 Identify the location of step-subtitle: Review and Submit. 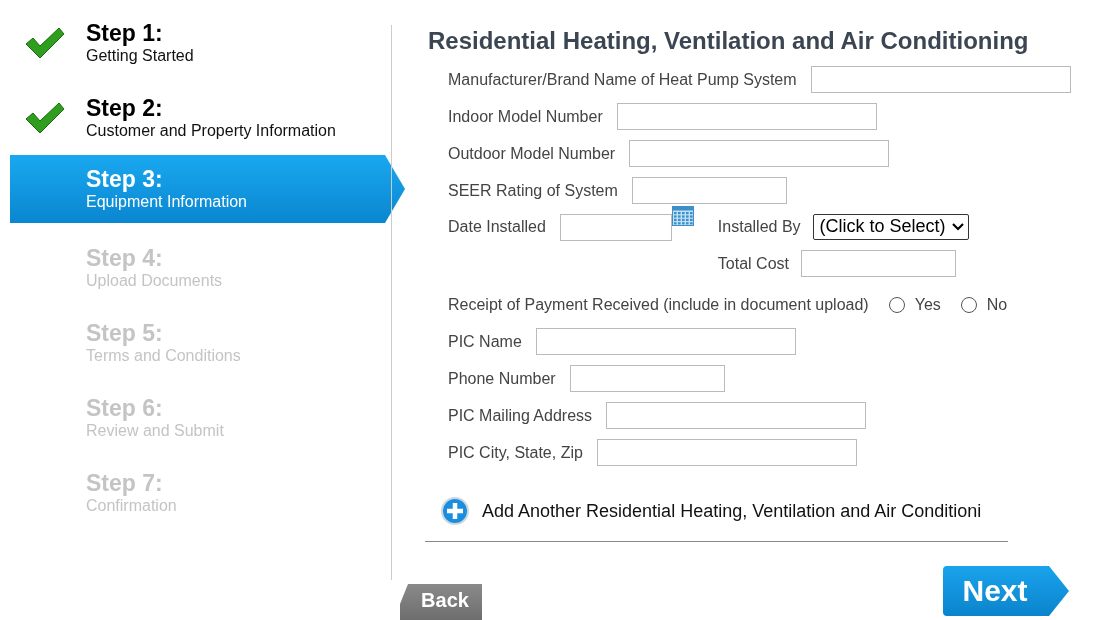
(155, 431).